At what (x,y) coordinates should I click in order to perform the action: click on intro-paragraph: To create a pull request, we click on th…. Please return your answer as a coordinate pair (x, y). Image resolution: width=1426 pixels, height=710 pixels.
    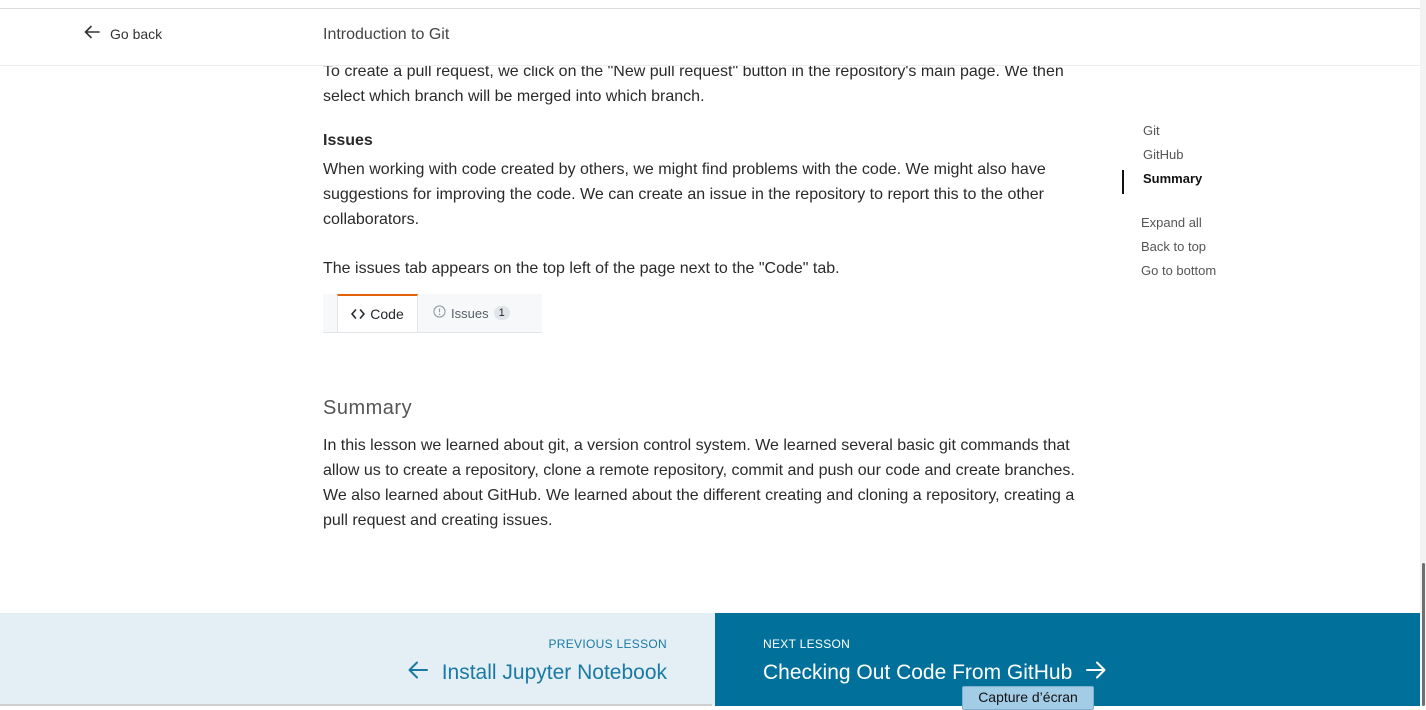
    Looking at the image, I should click on (693, 84).